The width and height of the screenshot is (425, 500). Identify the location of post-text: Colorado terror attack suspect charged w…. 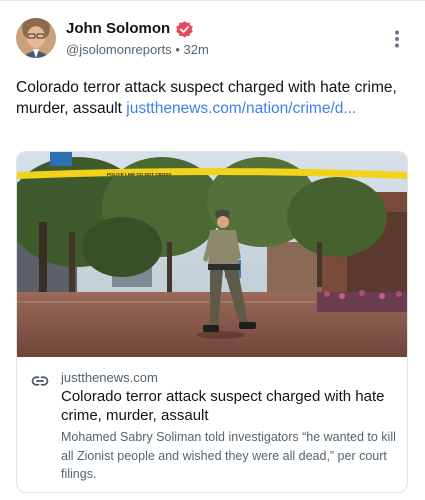
(212, 98).